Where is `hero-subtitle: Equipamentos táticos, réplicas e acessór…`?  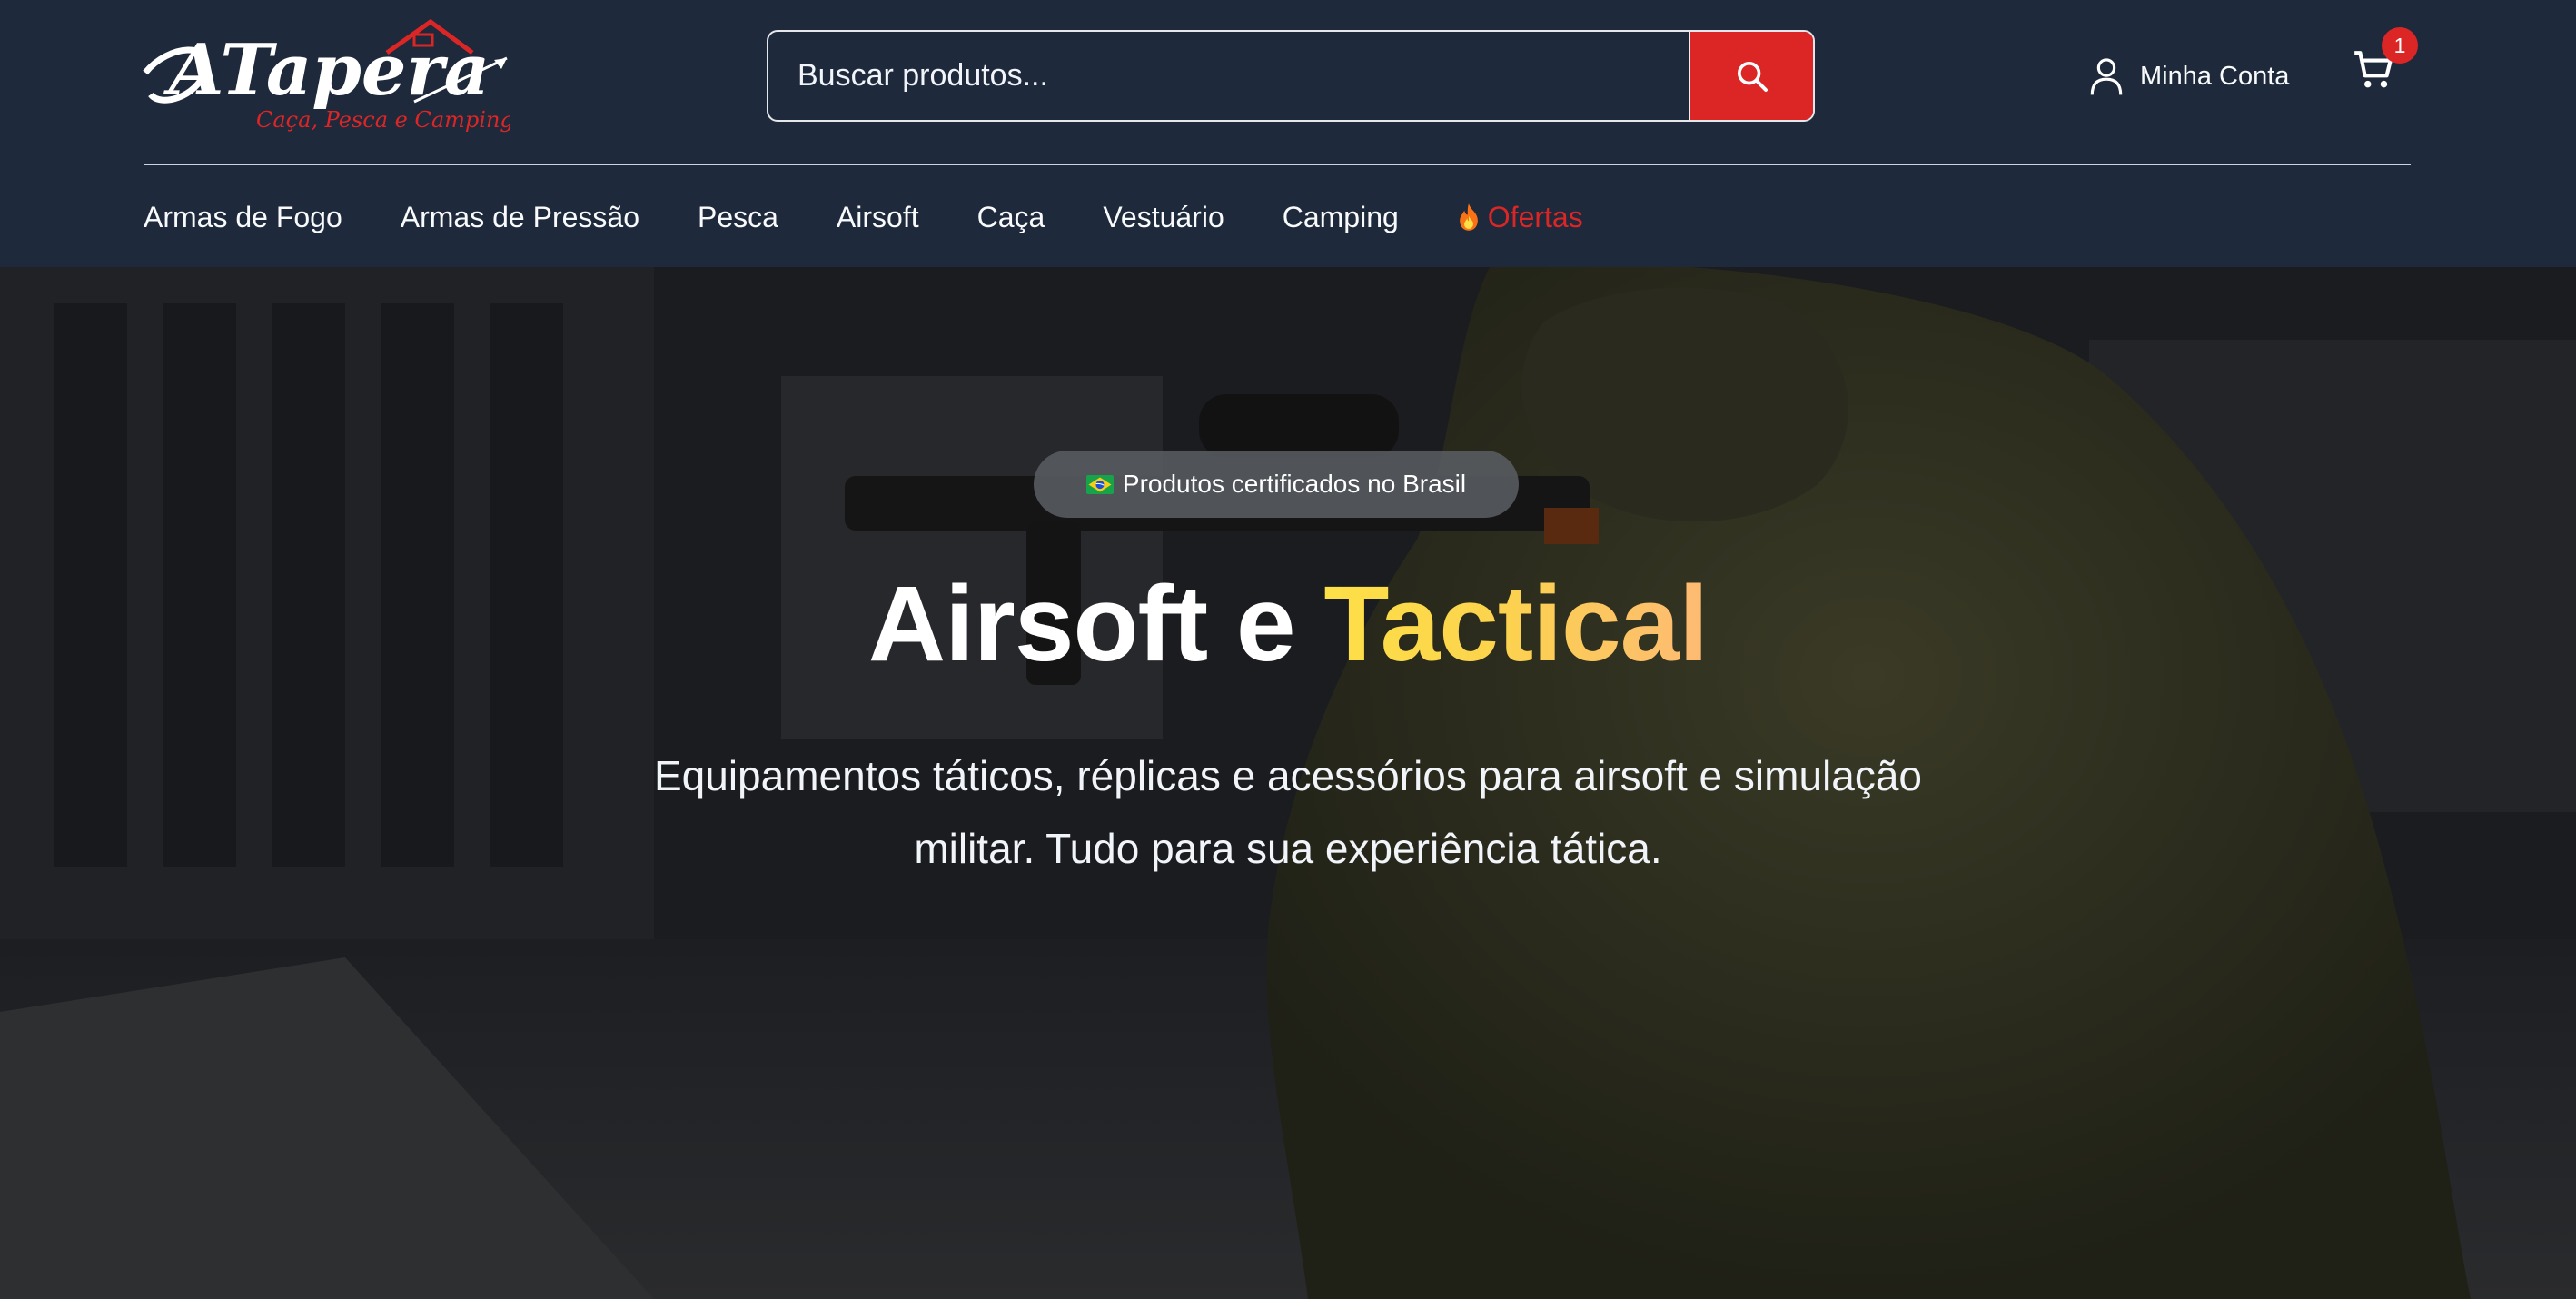 hero-subtitle: Equipamentos táticos, réplicas e acessór… is located at coordinates (1287, 812).